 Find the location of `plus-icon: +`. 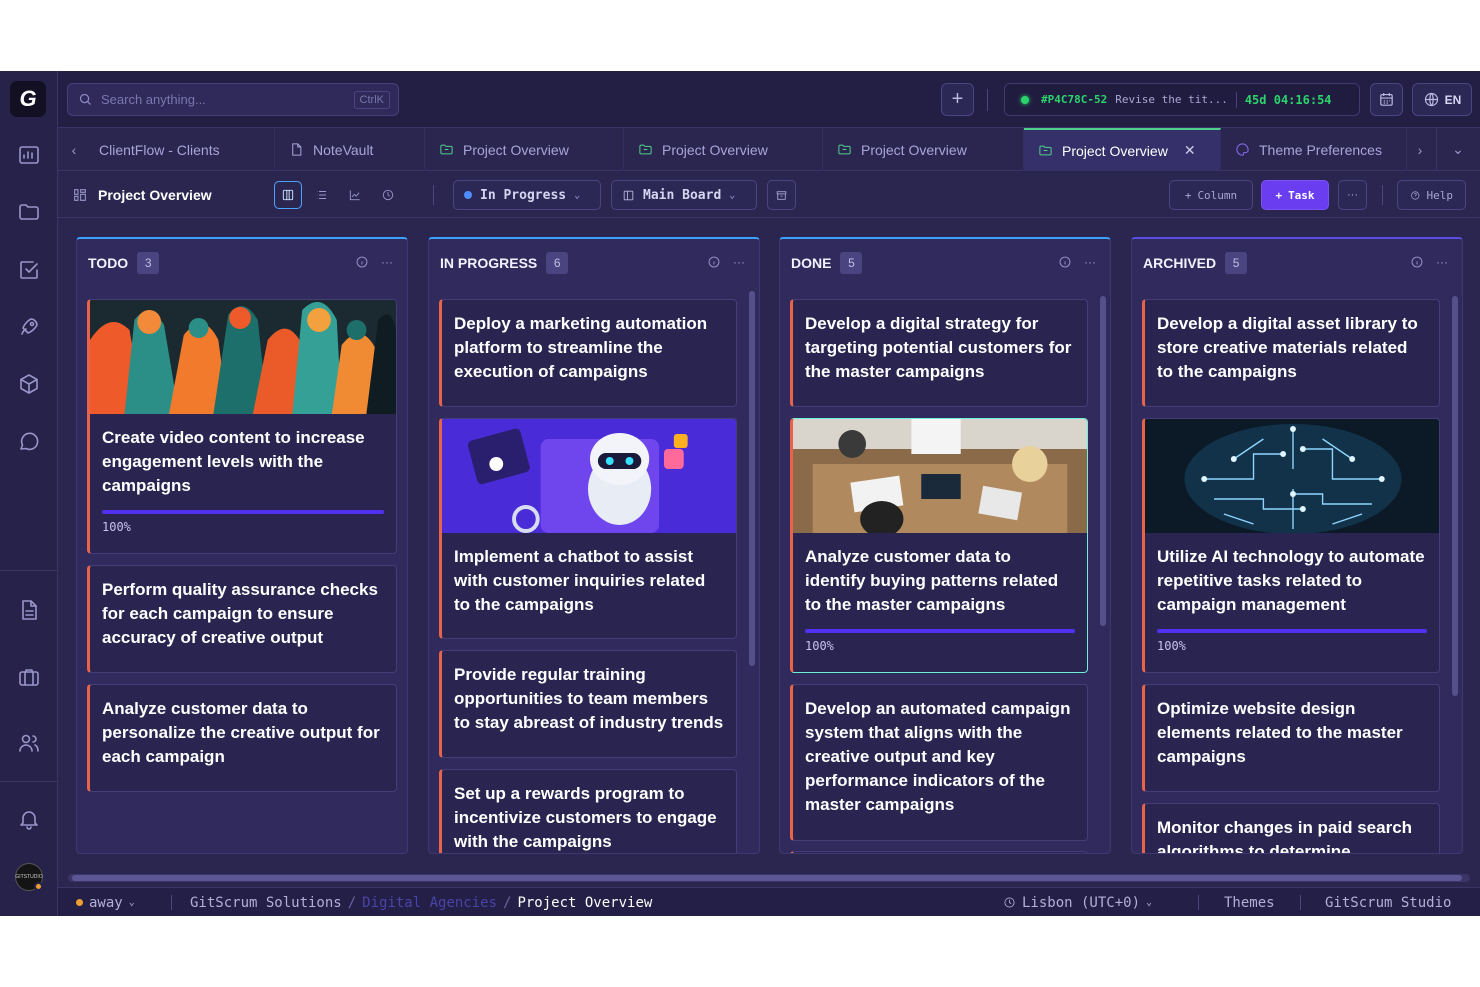

plus-icon: + is located at coordinates (1279, 195).